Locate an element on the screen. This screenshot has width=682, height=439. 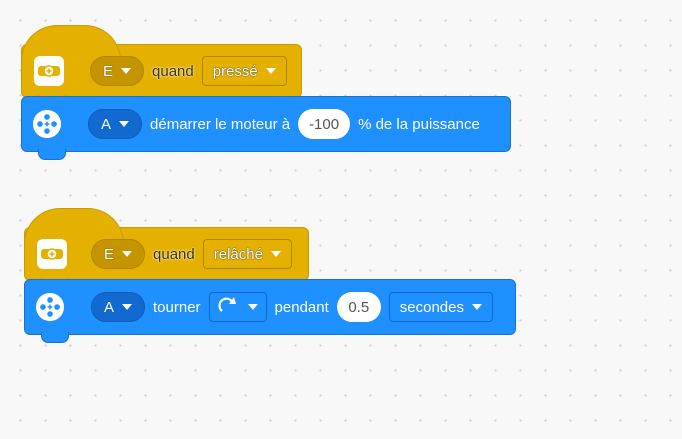
event-hat-block-released: E quand relâché is located at coordinates (166, 248).